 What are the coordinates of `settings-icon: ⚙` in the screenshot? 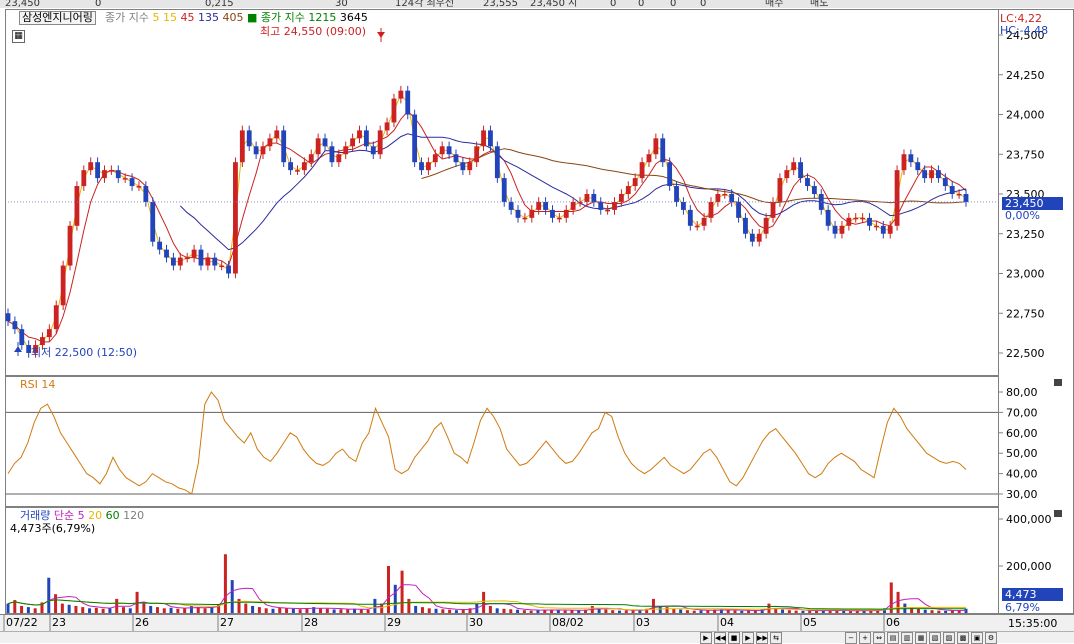 It's located at (991, 638).